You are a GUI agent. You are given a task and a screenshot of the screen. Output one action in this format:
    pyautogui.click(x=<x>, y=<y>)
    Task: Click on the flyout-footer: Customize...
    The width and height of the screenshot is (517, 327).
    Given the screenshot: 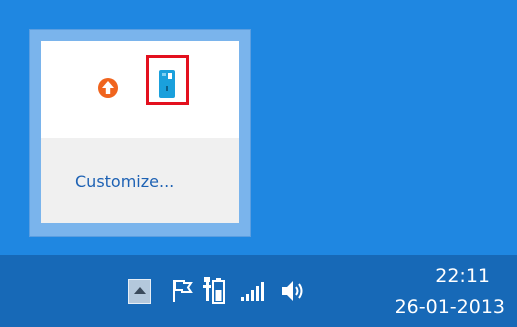 What is the action you would take?
    pyautogui.click(x=140, y=180)
    